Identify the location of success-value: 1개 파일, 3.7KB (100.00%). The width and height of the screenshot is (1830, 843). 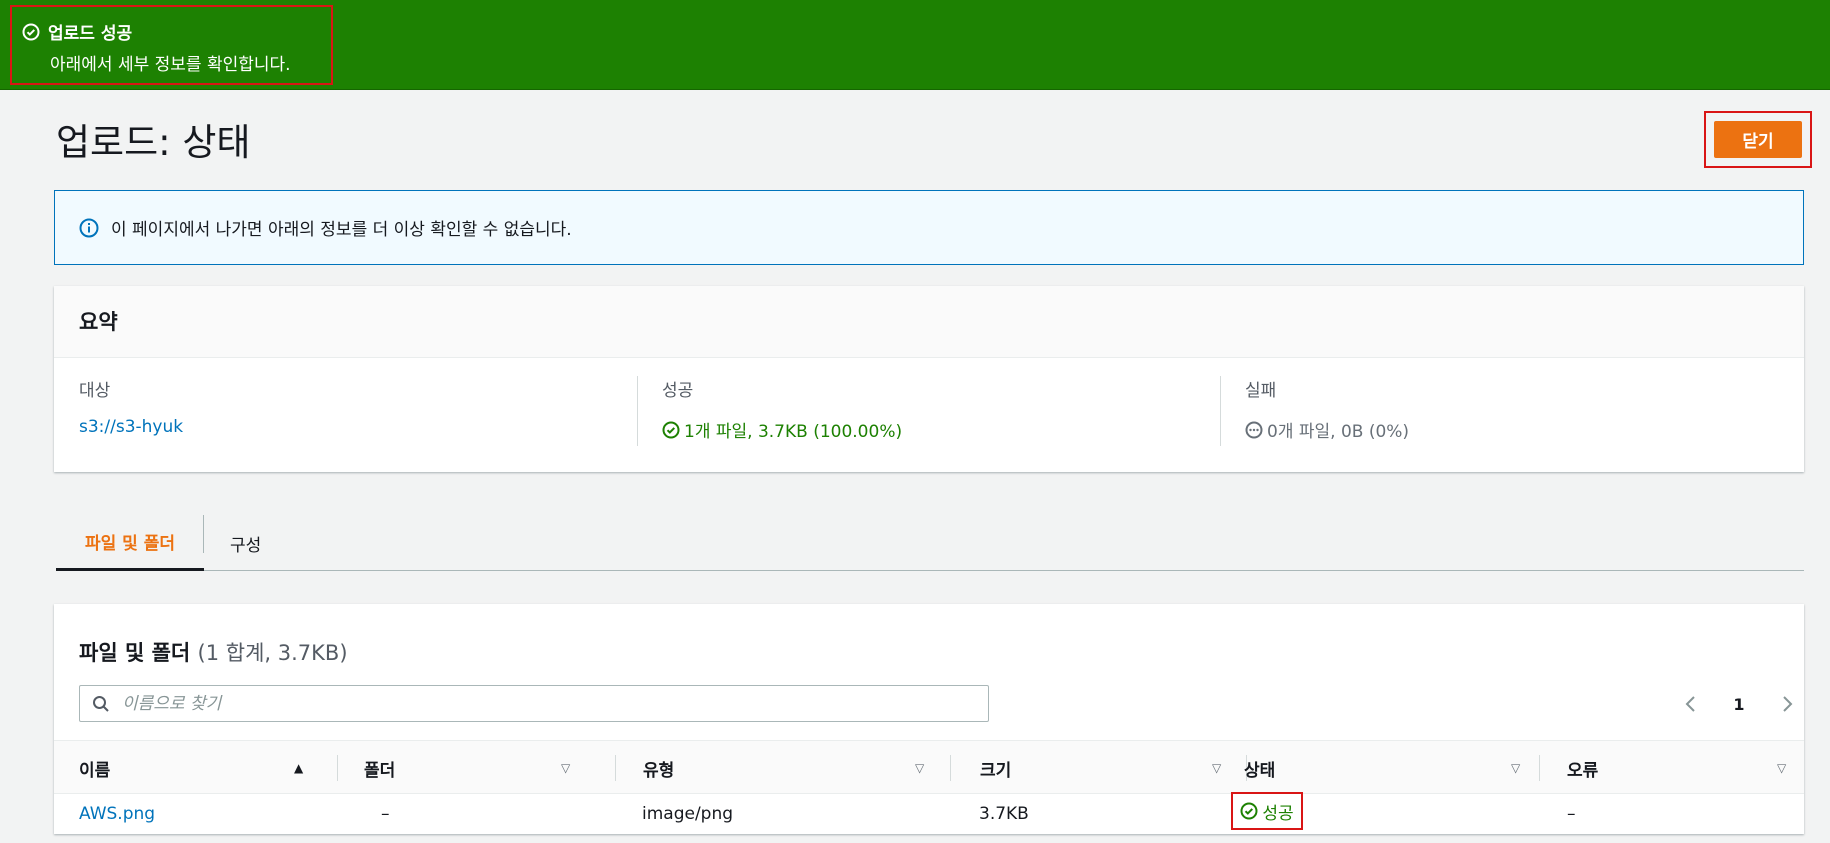
(793, 432).